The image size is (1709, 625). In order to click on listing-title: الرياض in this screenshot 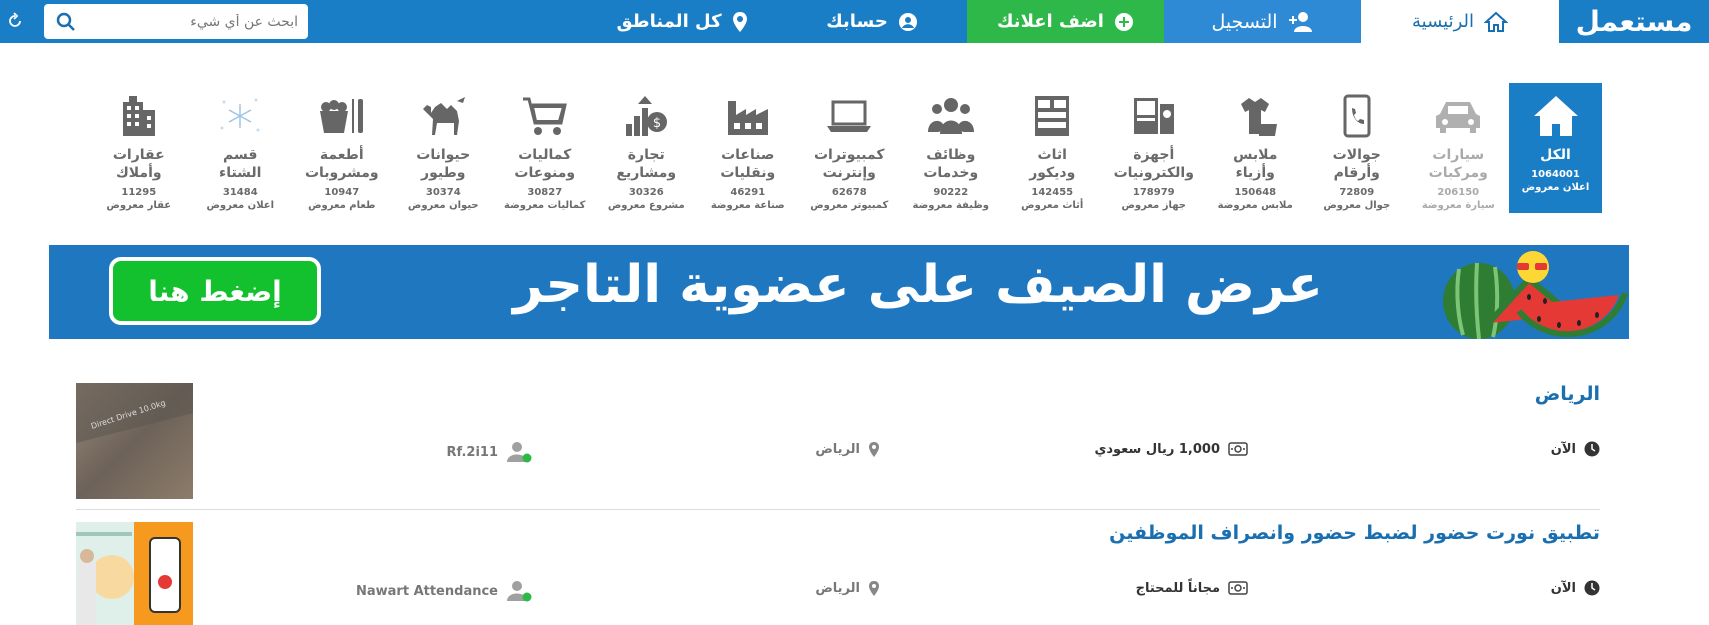, I will do `click(1567, 394)`.